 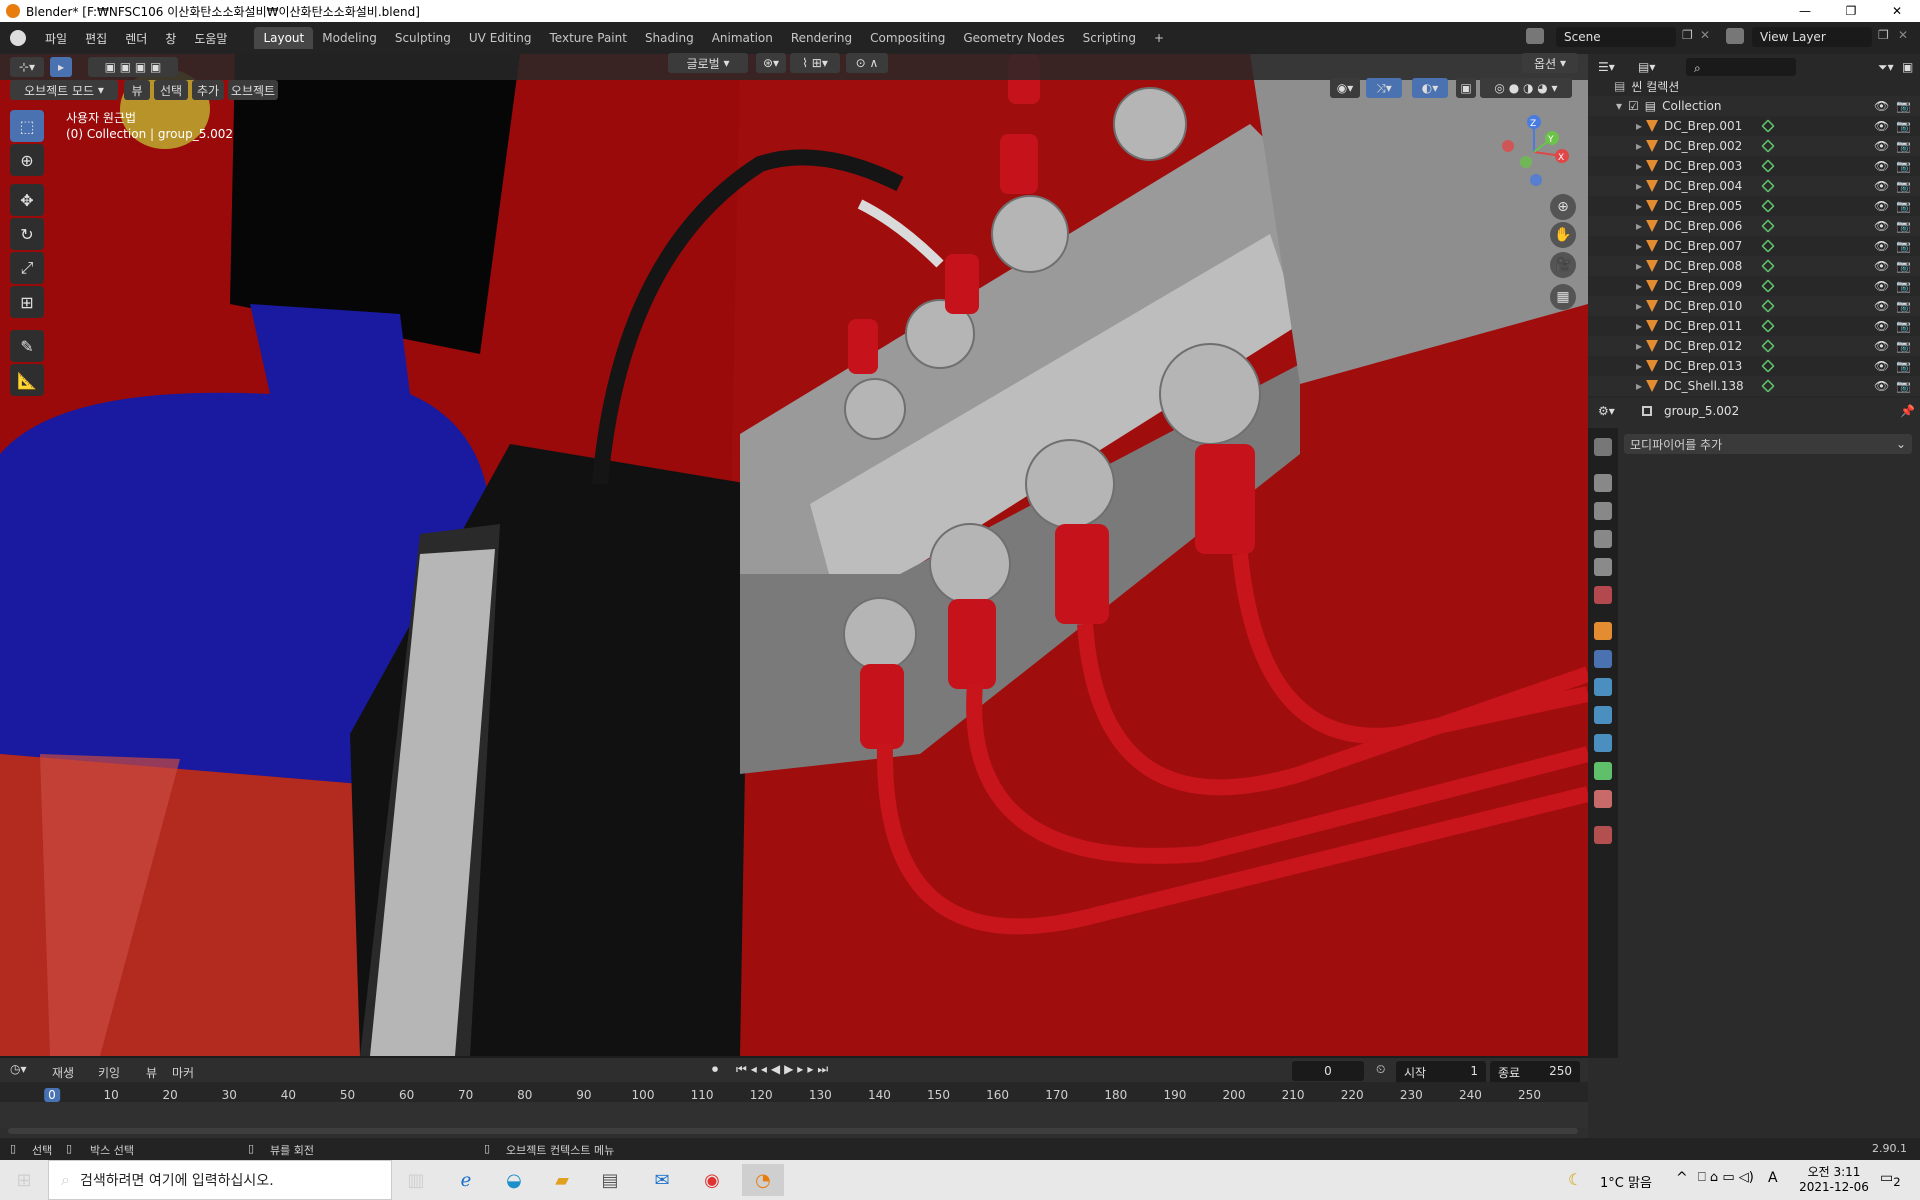 I want to click on blender-taskbar-icon: ◔, so click(x=763, y=1180).